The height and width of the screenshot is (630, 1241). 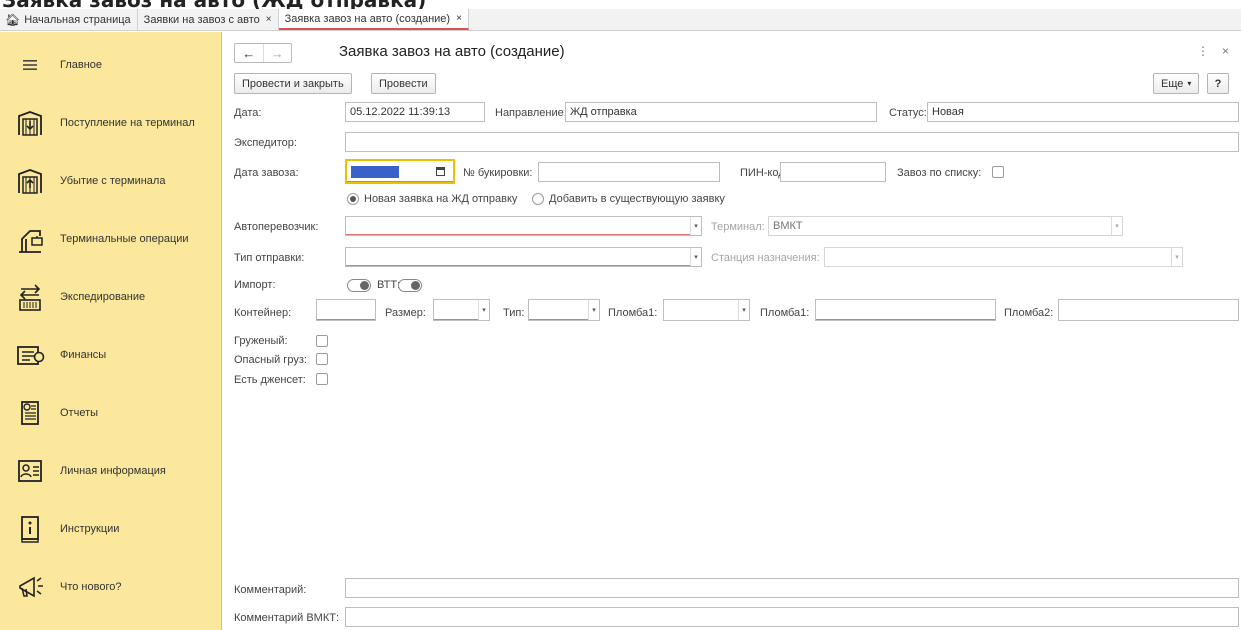 I want to click on tab-home: 🏠︎ Начальная страница, so click(x=69, y=19).